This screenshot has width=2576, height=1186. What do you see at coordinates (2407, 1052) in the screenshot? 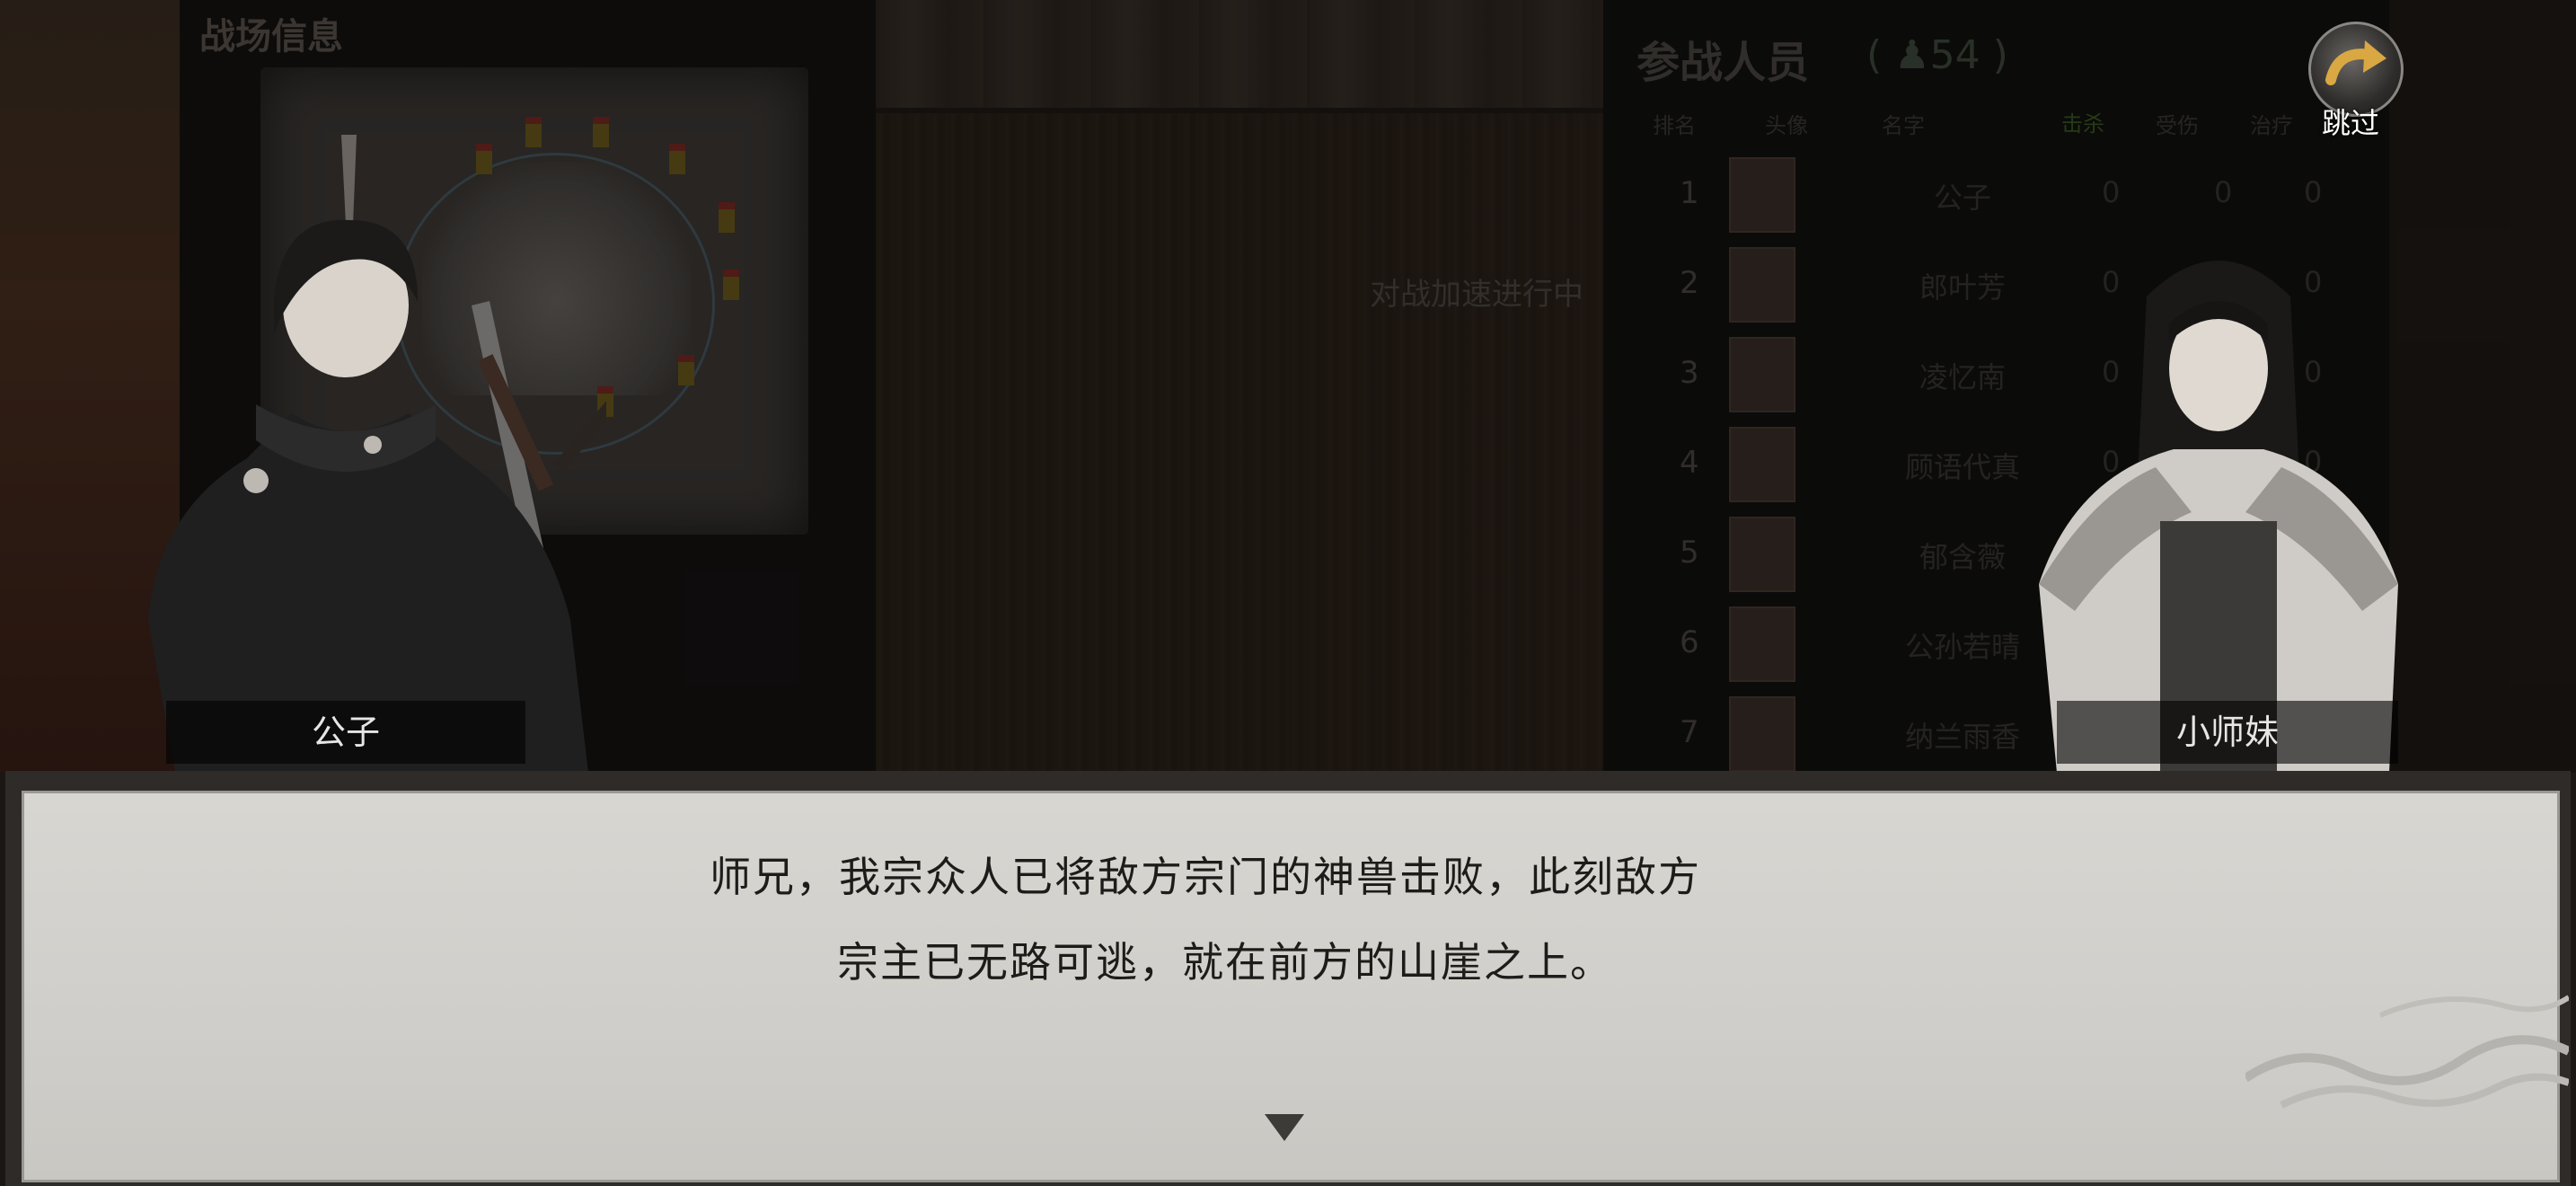
I see `ink-wave-decoration` at bounding box center [2407, 1052].